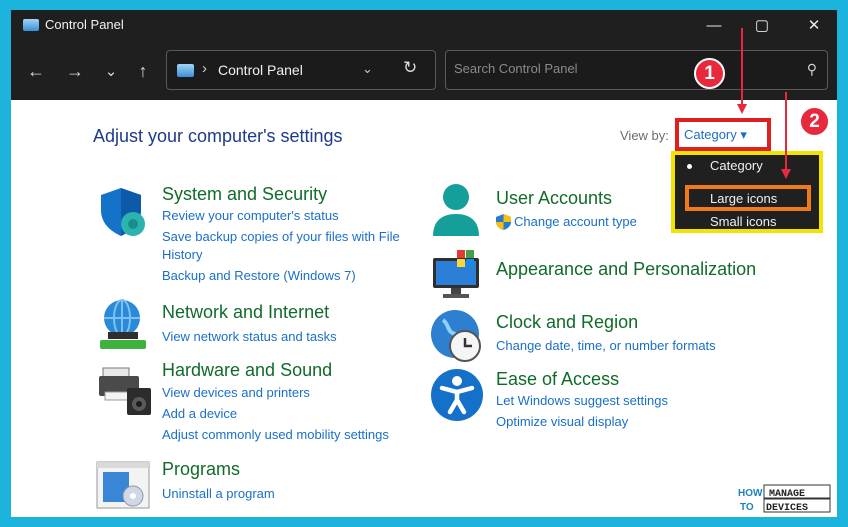  I want to click on recent-locations-chevron-icon: ⌄, so click(111, 71).